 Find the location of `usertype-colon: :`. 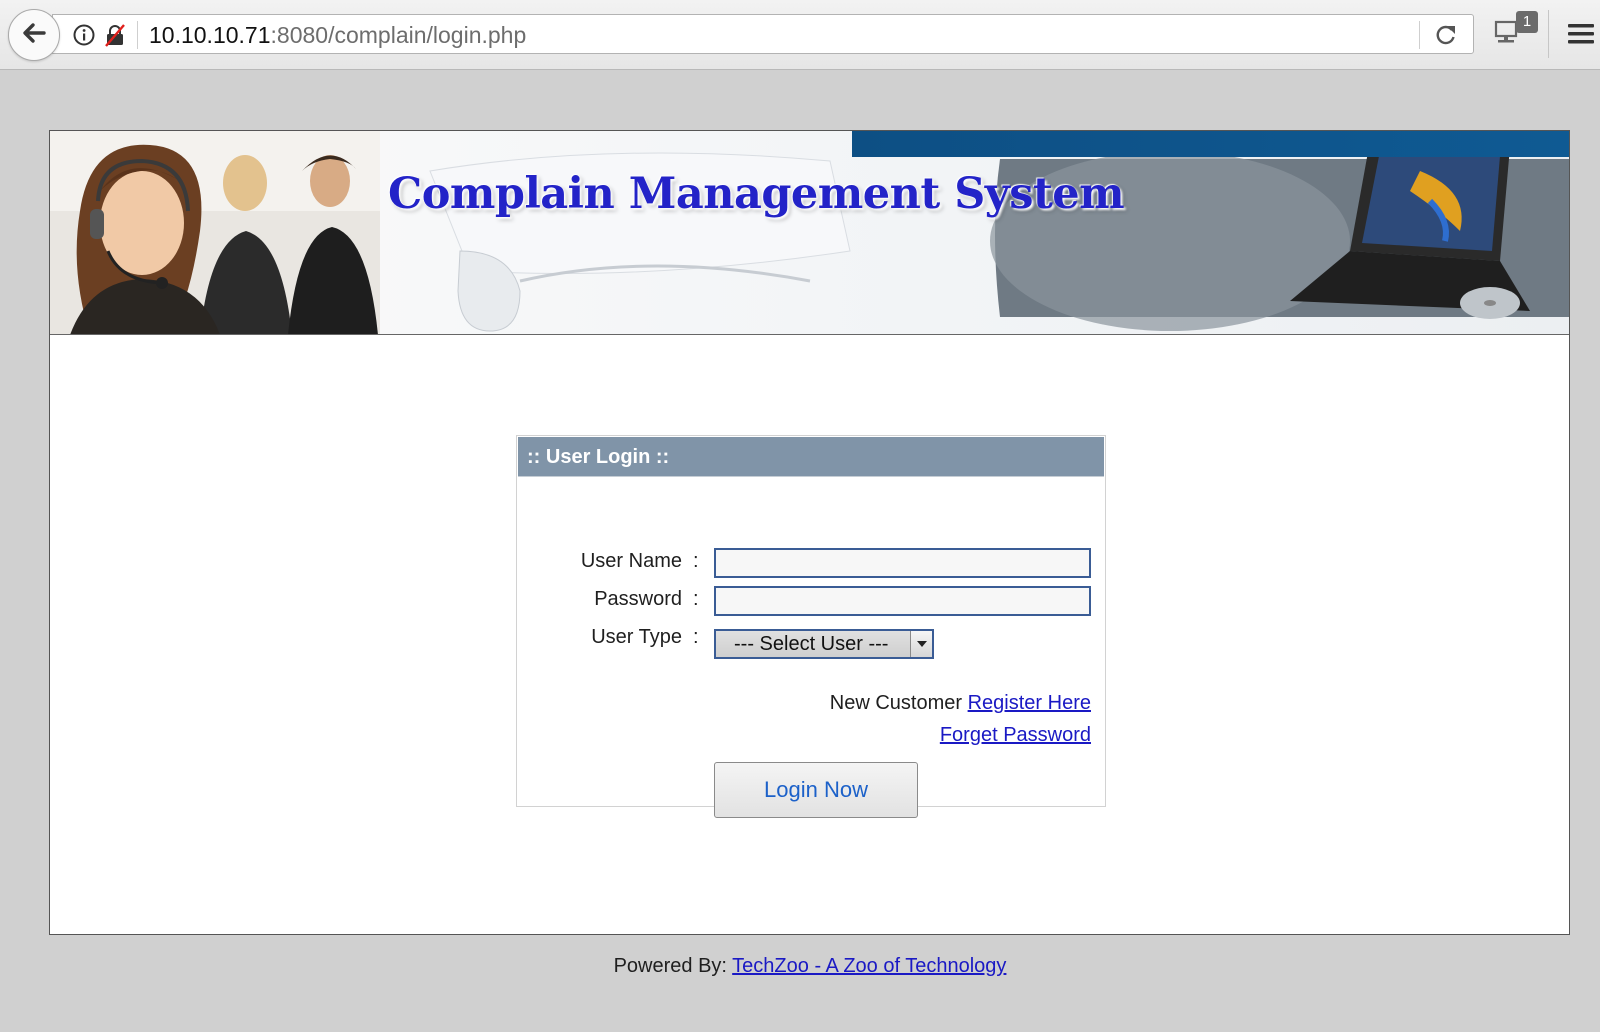

usertype-colon: : is located at coordinates (696, 637).